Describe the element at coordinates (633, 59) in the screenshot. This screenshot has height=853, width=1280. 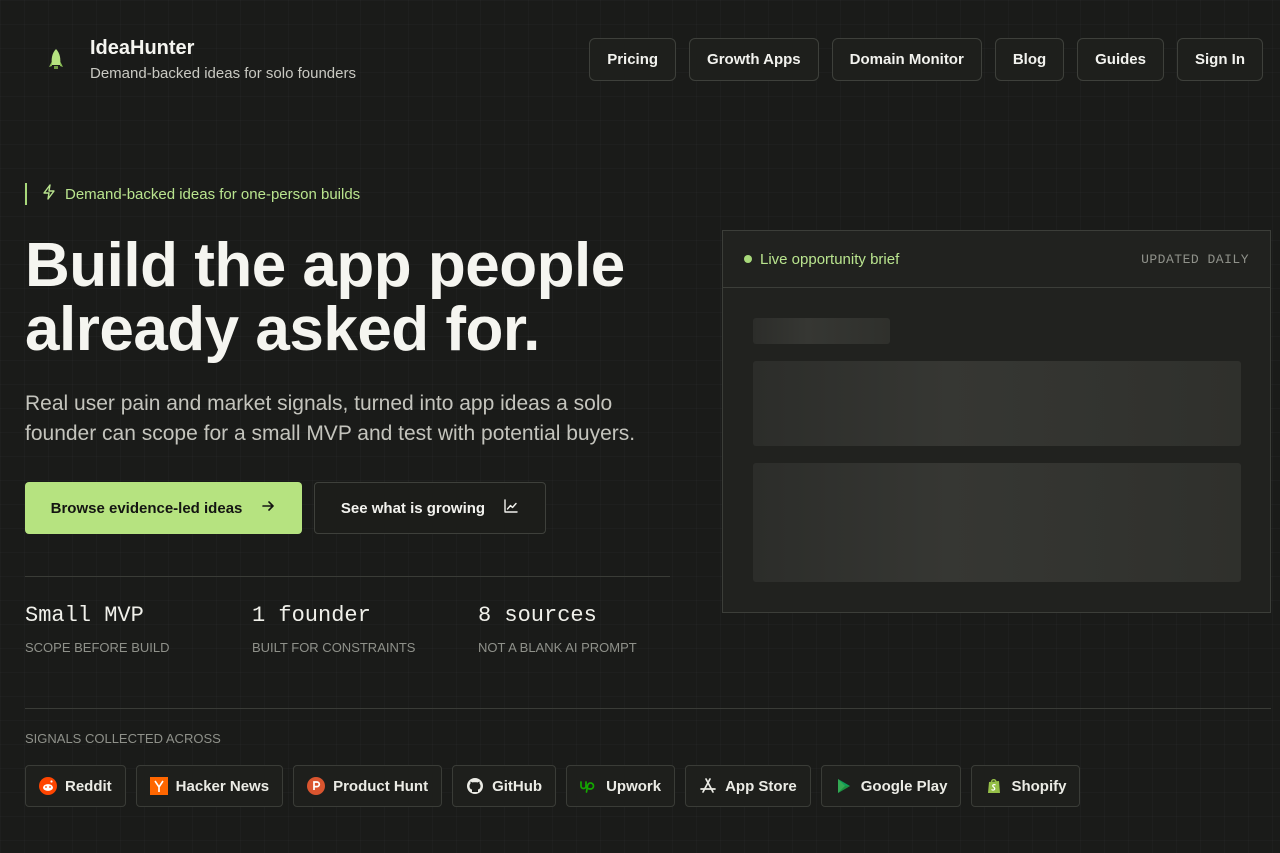
I see `nav-pricing-button: Pricing` at that location.